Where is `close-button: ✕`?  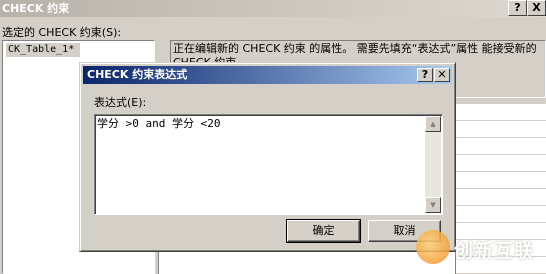 close-button: ✕ is located at coordinates (442, 75).